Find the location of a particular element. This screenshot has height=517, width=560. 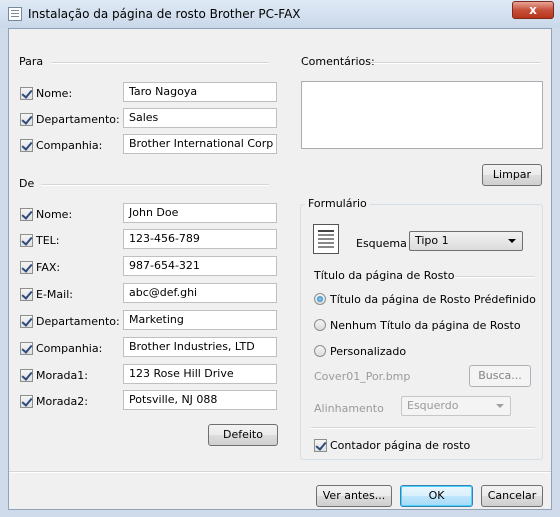

de-tel-field: 123-456-789 is located at coordinates (200, 239).